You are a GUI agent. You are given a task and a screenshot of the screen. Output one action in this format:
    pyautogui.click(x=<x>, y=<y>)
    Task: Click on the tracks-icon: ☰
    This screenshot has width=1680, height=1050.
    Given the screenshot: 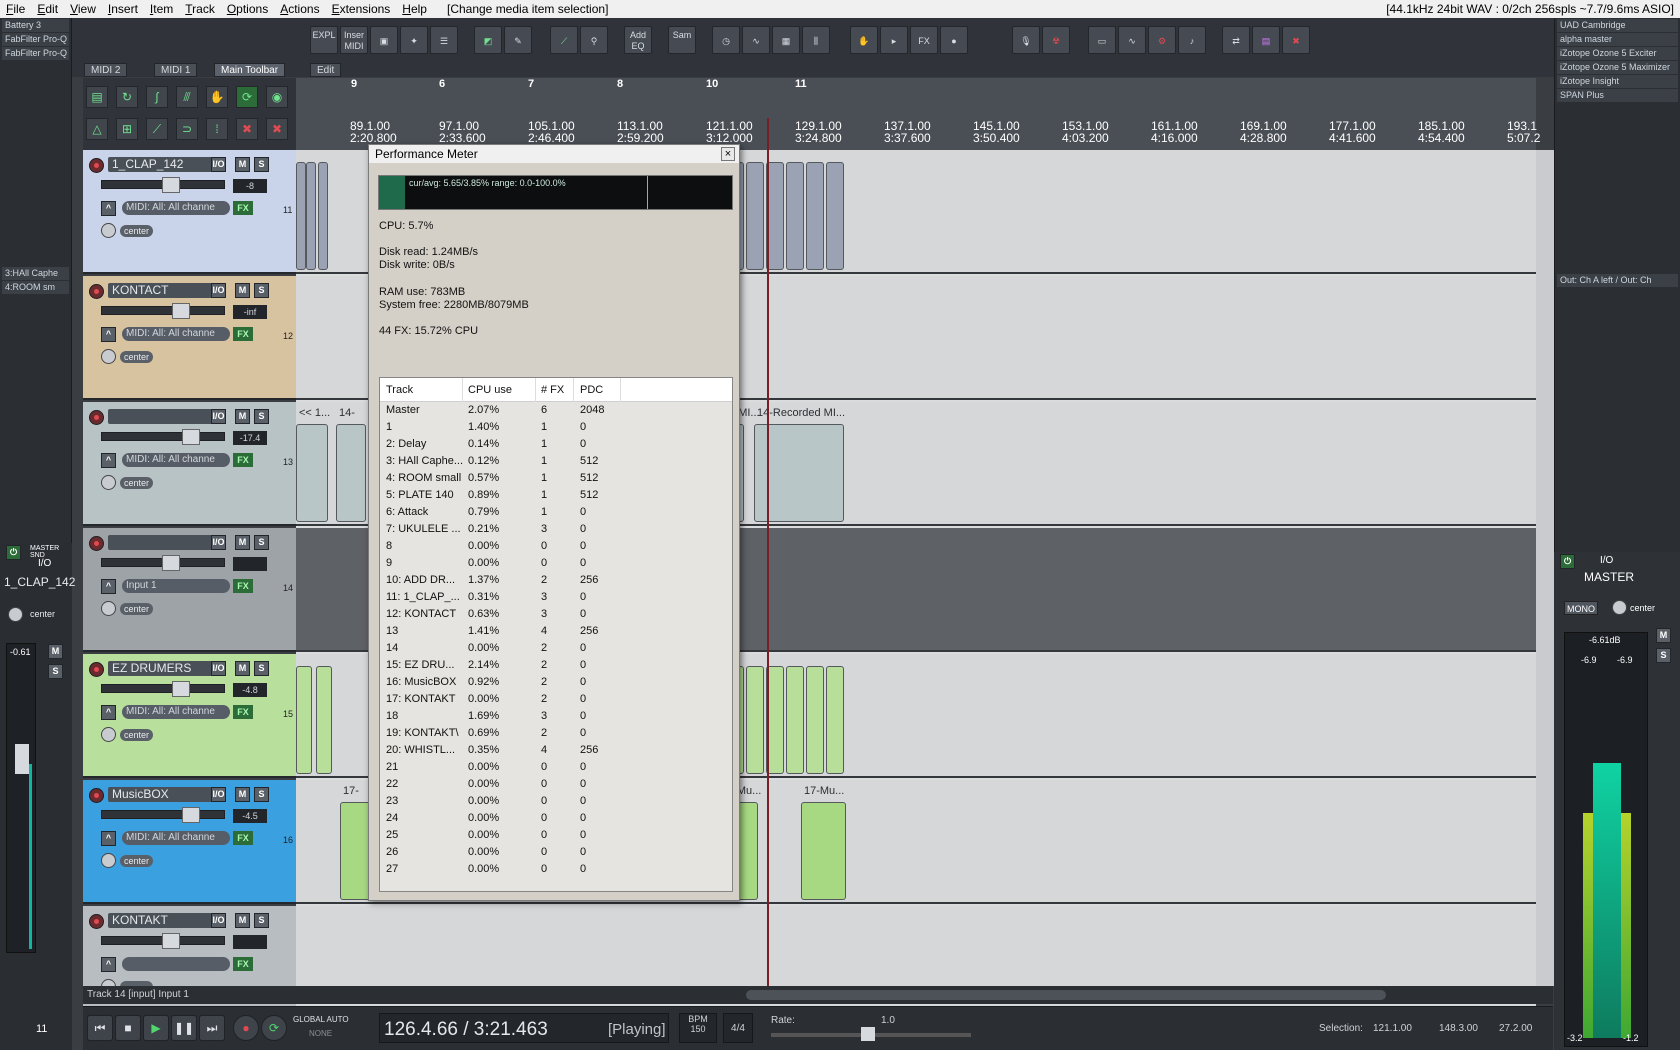 What is the action you would take?
    pyautogui.click(x=444, y=40)
    